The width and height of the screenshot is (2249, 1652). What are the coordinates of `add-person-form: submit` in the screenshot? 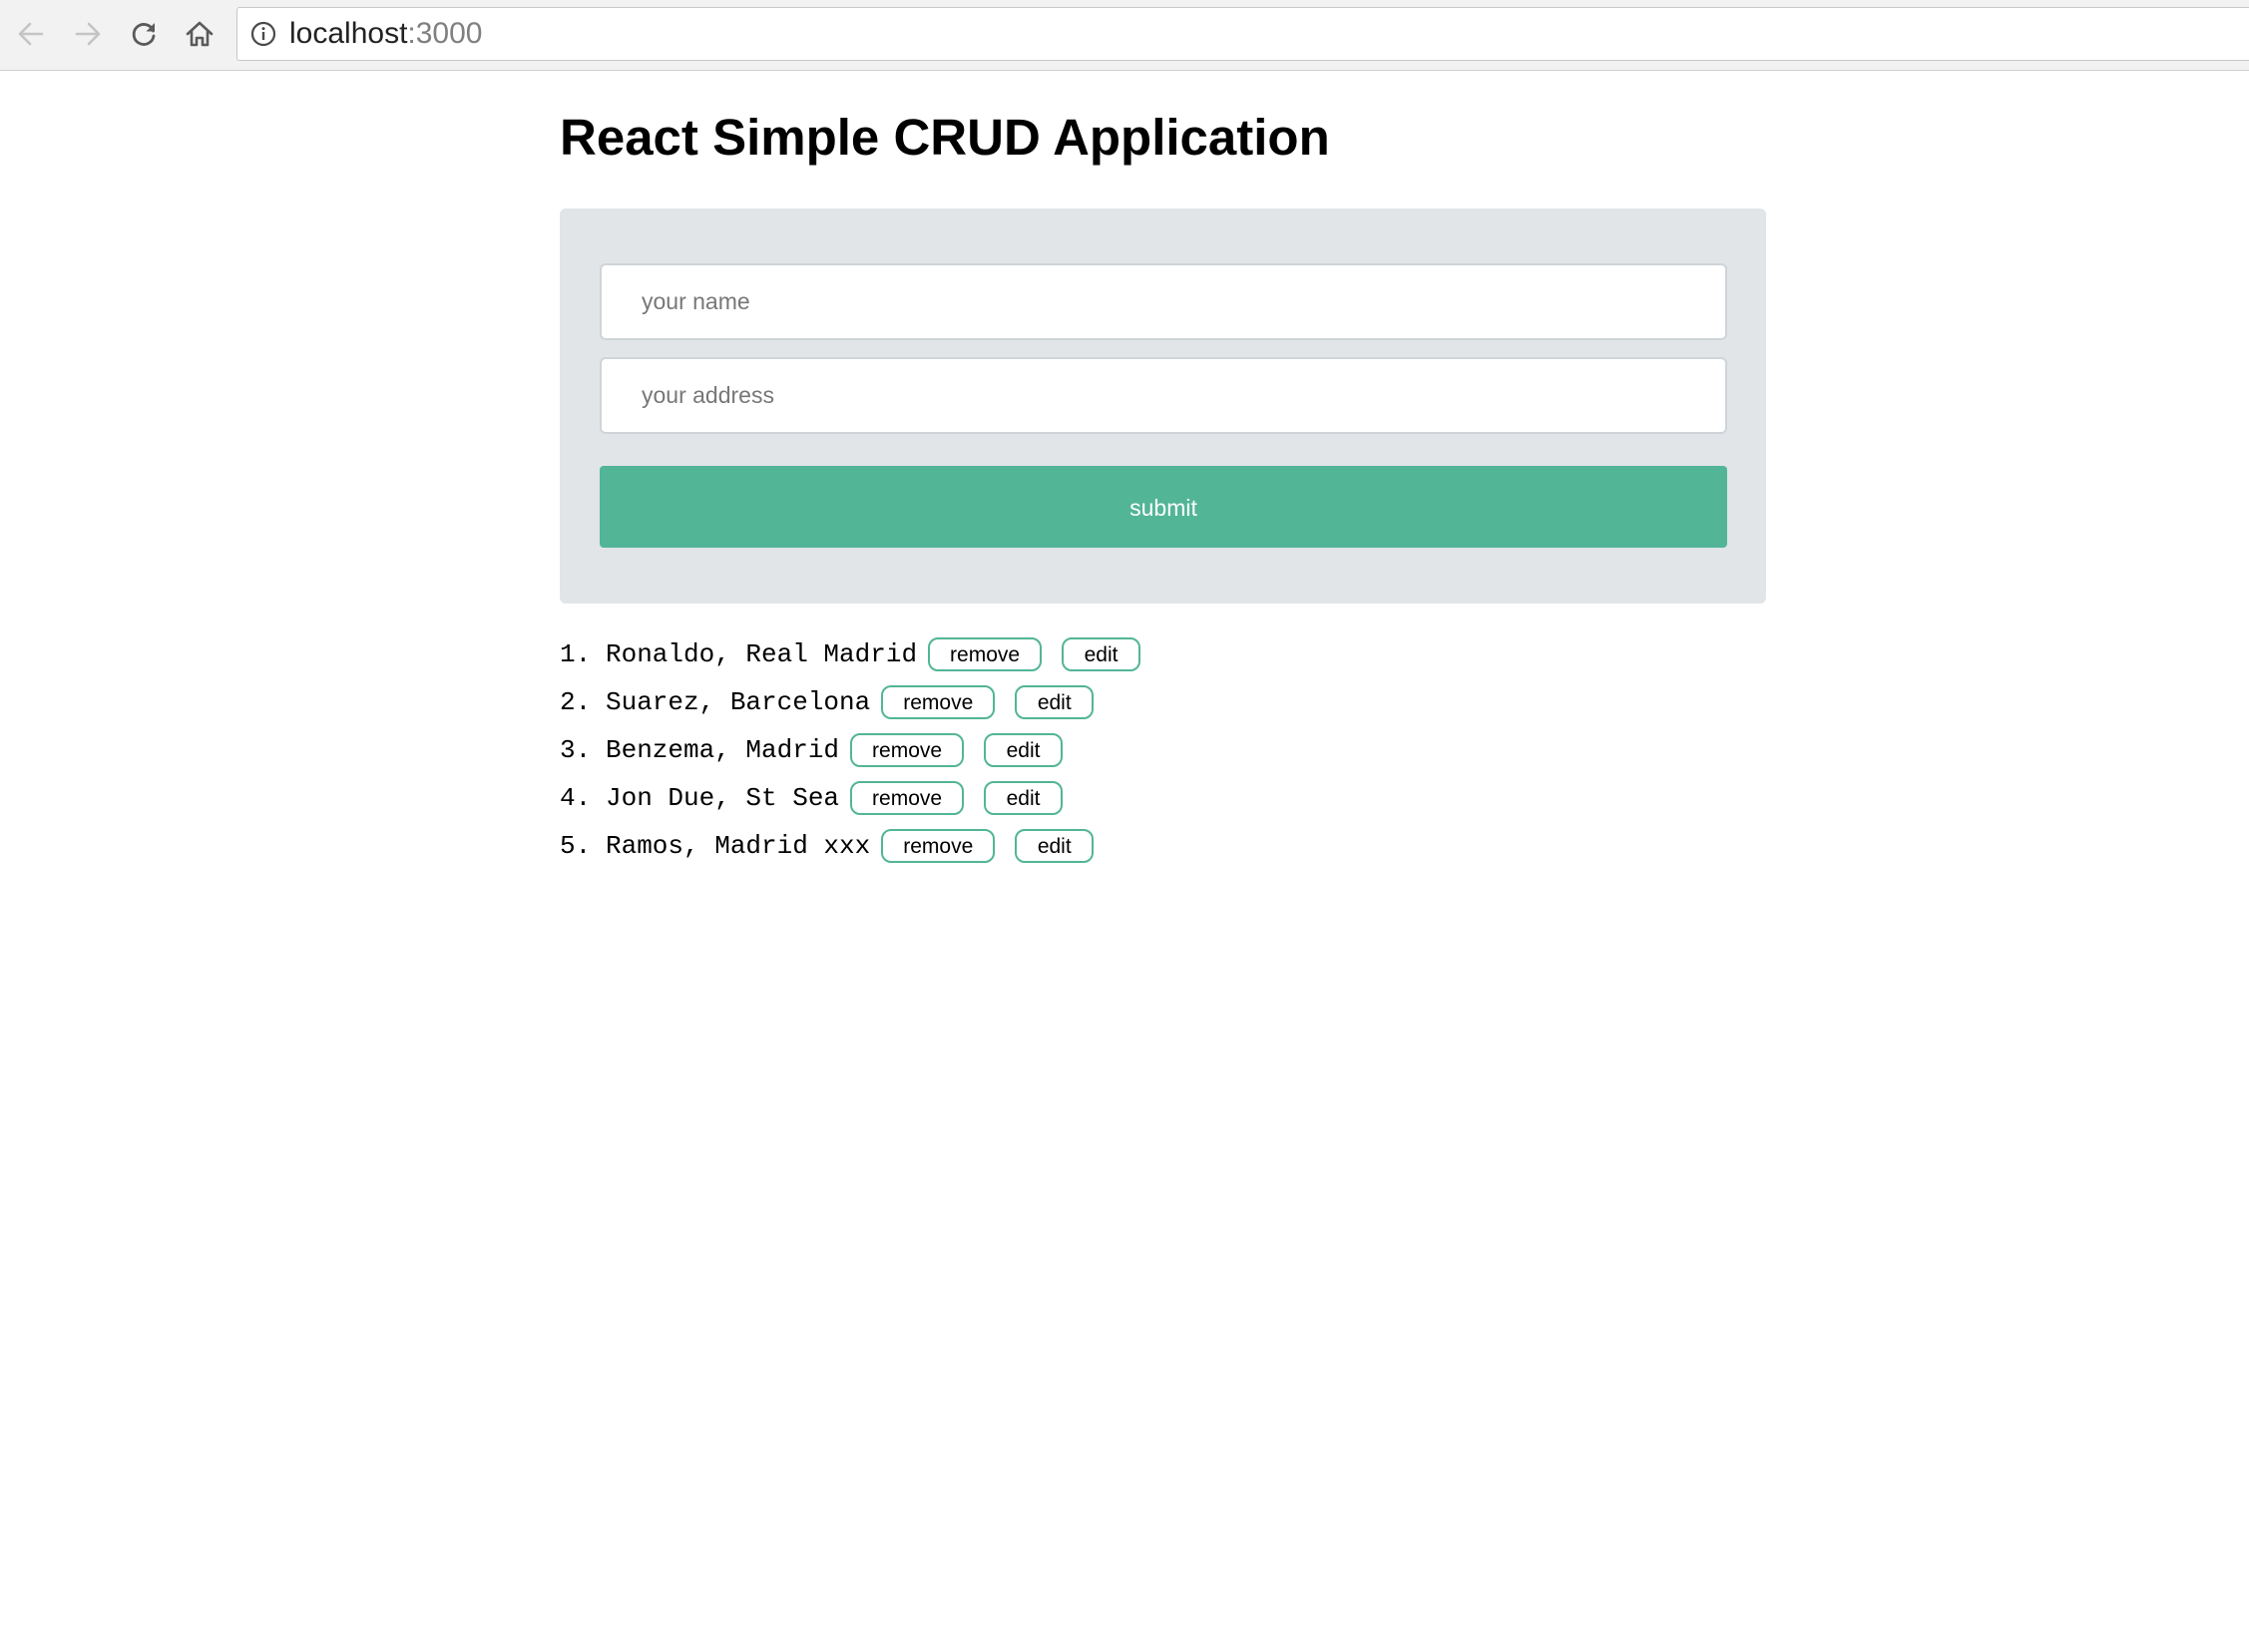 It's located at (1163, 406).